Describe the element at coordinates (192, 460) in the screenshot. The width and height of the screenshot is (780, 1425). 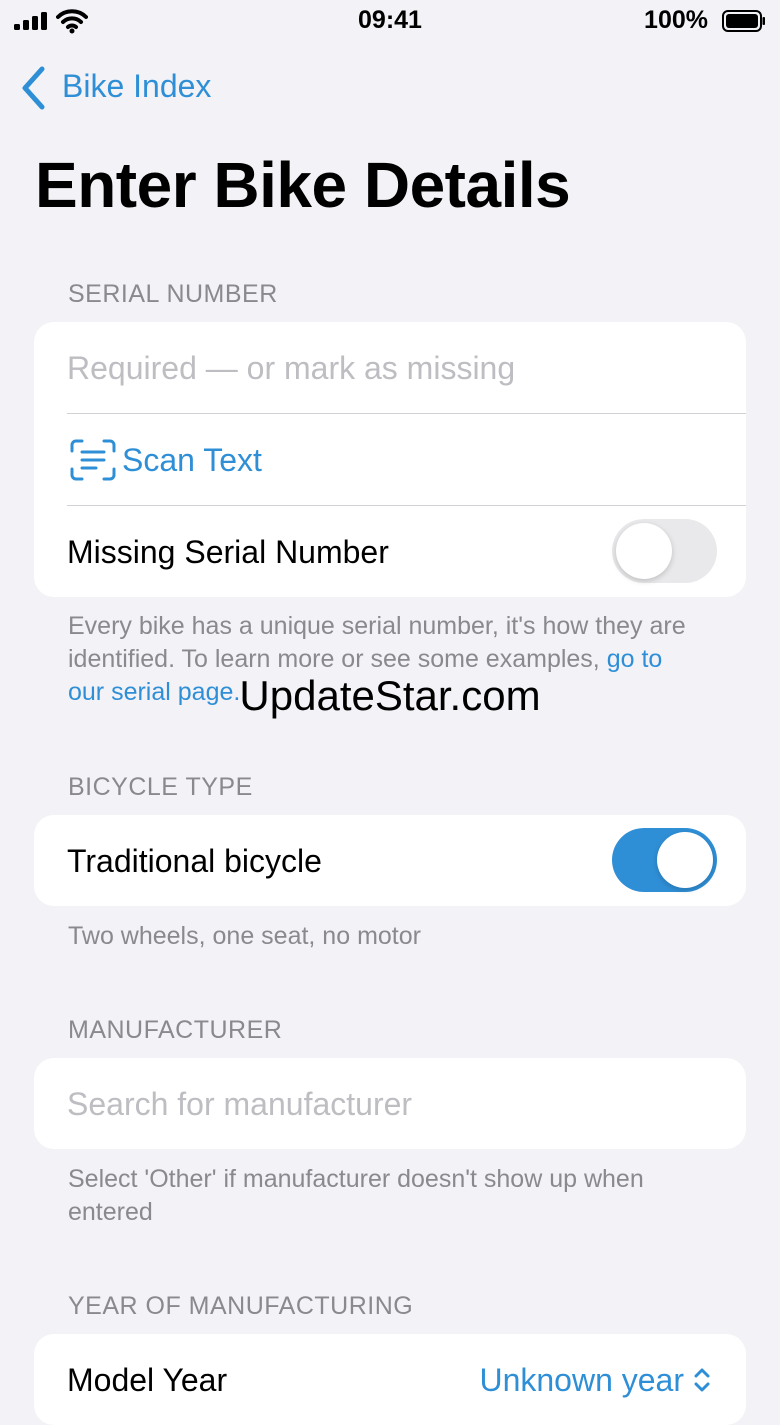
I see `scan-text-label: Scan Text` at that location.